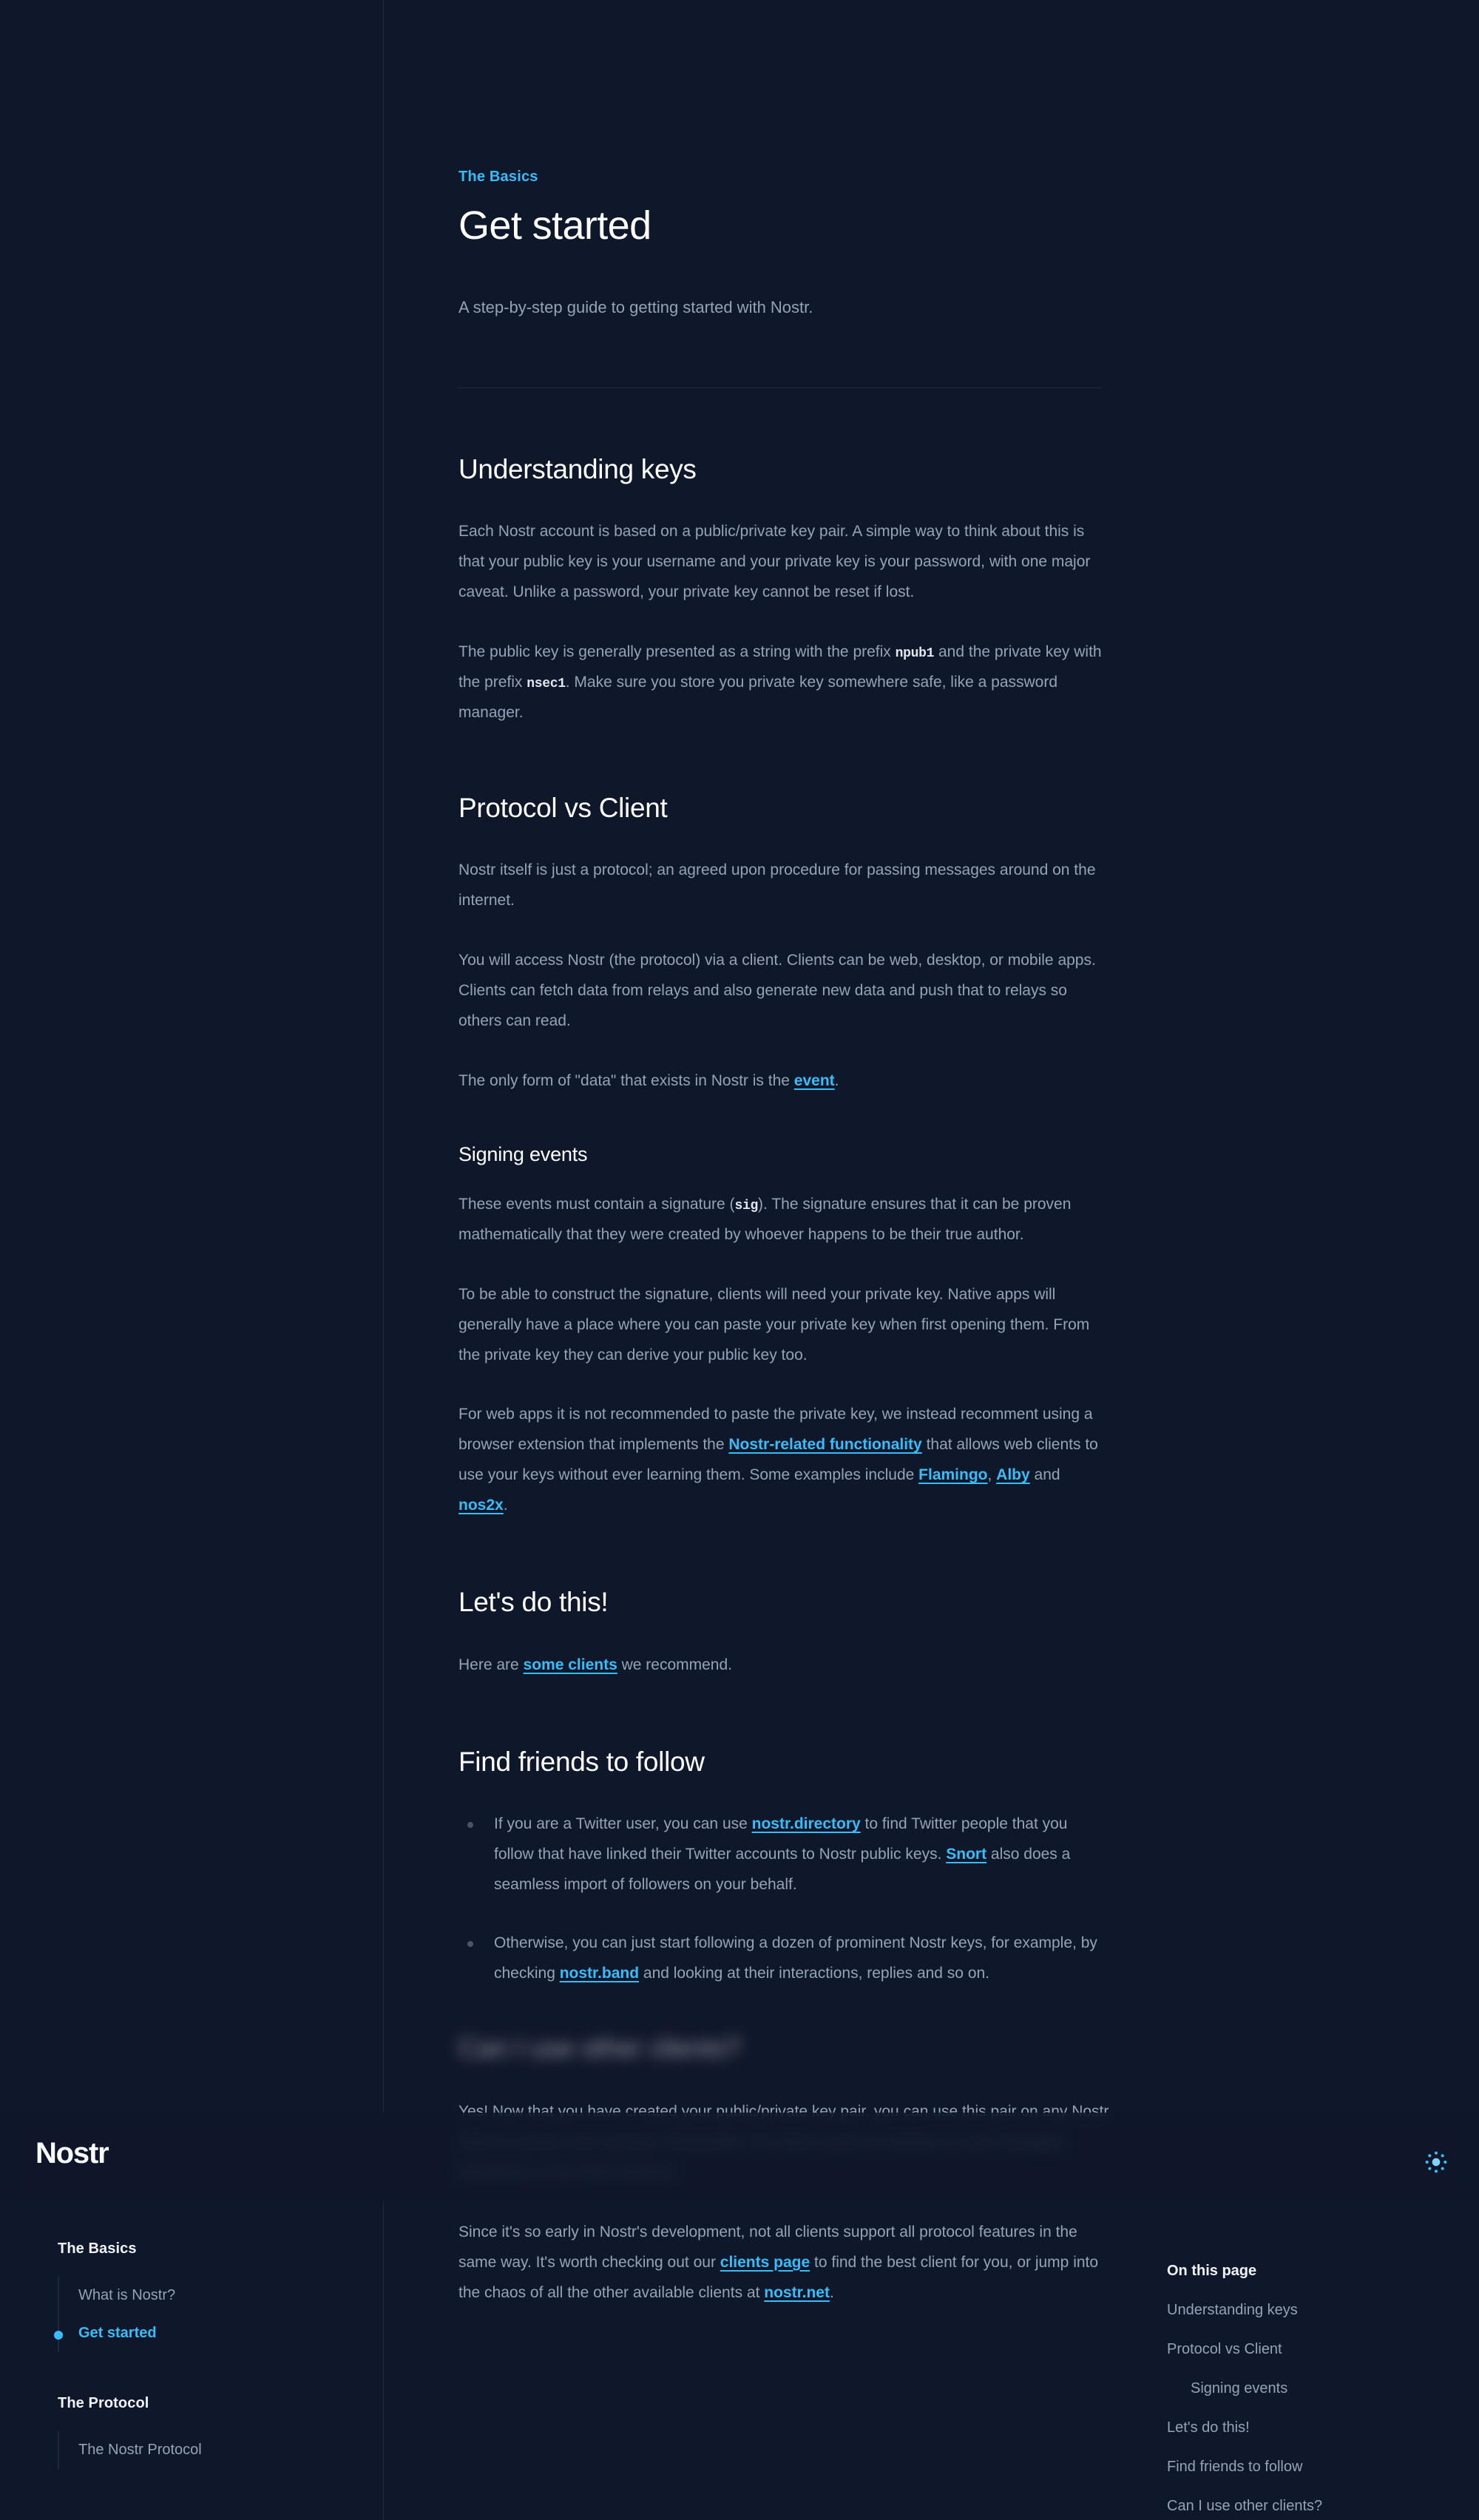 Image resolution: width=1479 pixels, height=2520 pixels. I want to click on text-fragment: and, so click(1044, 1475).